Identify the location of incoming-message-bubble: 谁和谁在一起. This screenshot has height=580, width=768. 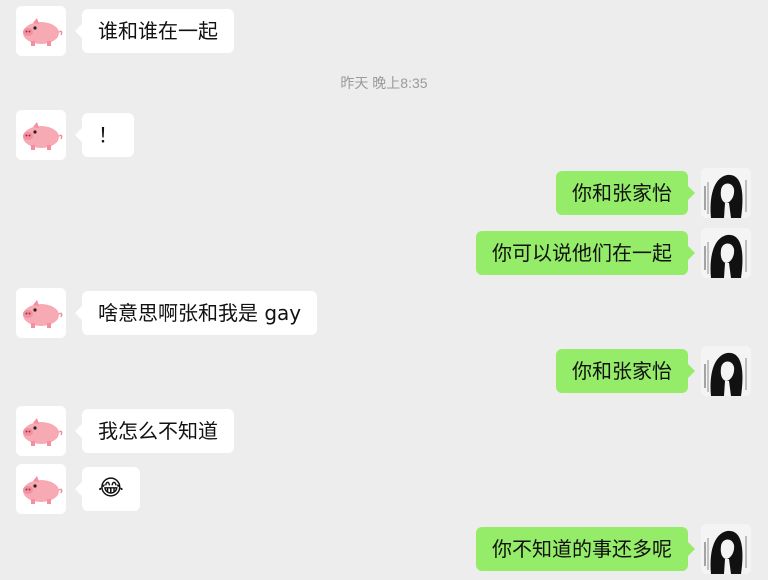
(154, 31).